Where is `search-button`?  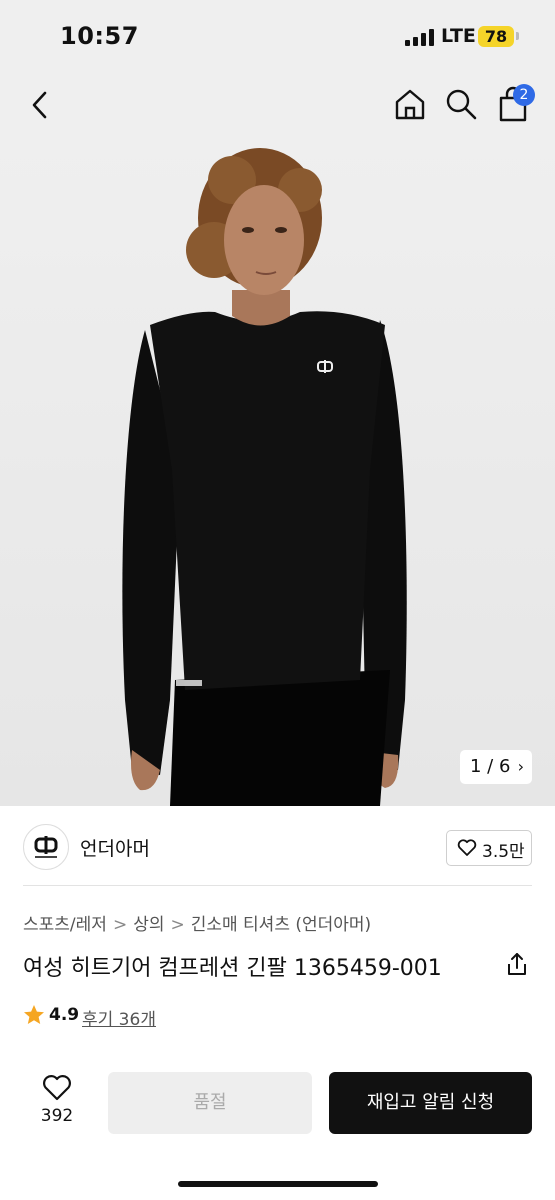
search-button is located at coordinates (461, 104).